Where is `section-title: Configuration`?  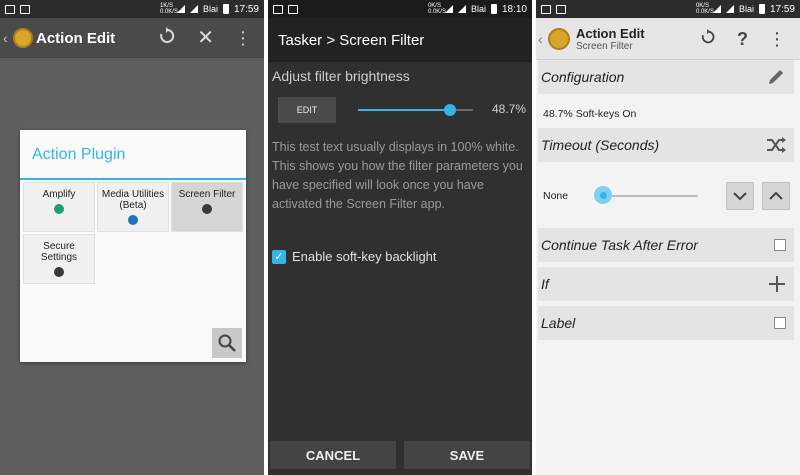 section-title: Configuration is located at coordinates (583, 77).